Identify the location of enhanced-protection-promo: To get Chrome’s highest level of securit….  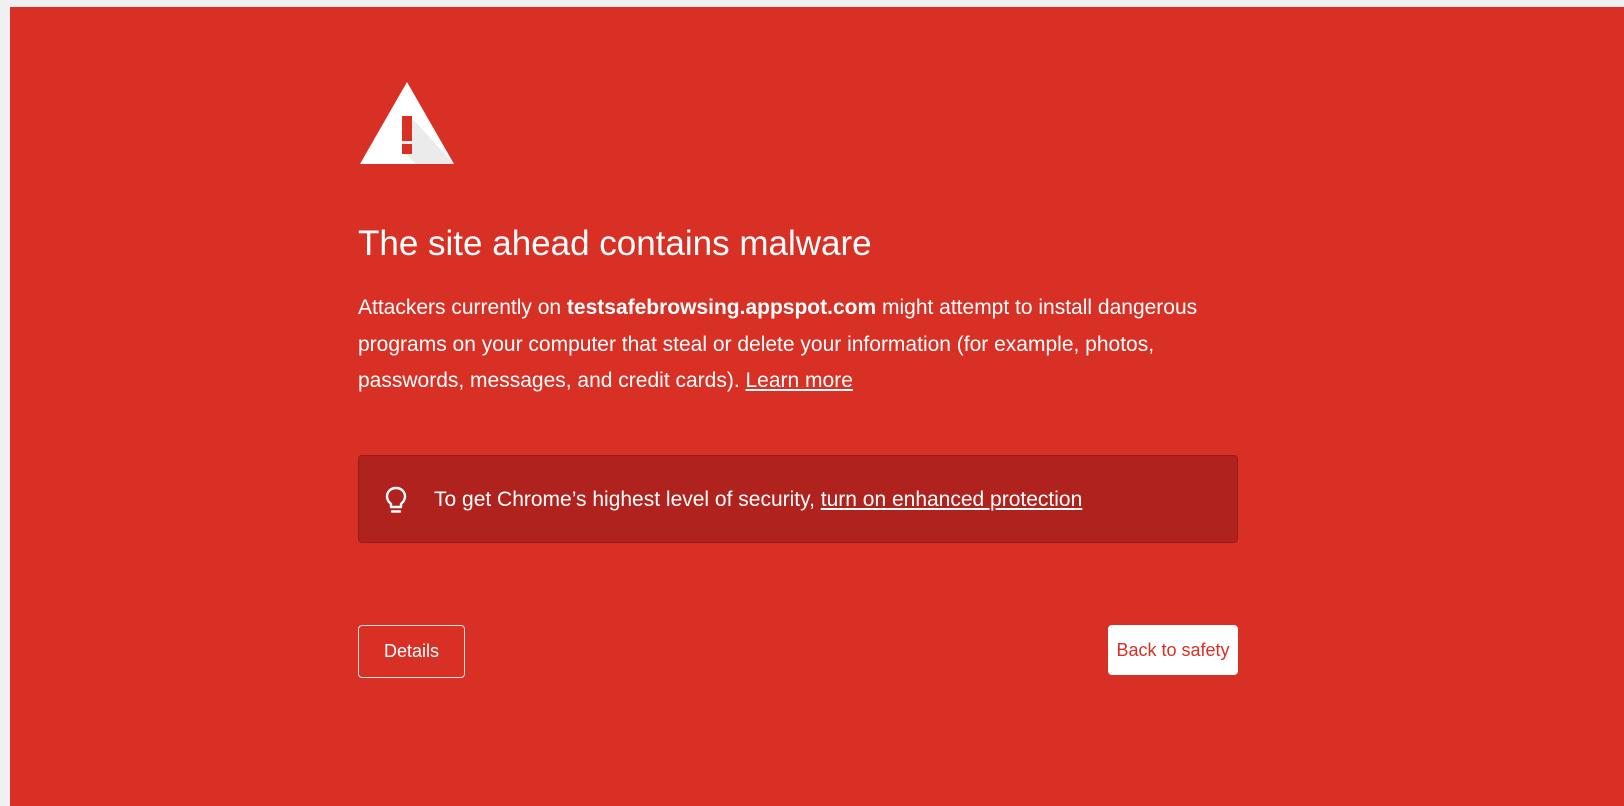
(798, 499).